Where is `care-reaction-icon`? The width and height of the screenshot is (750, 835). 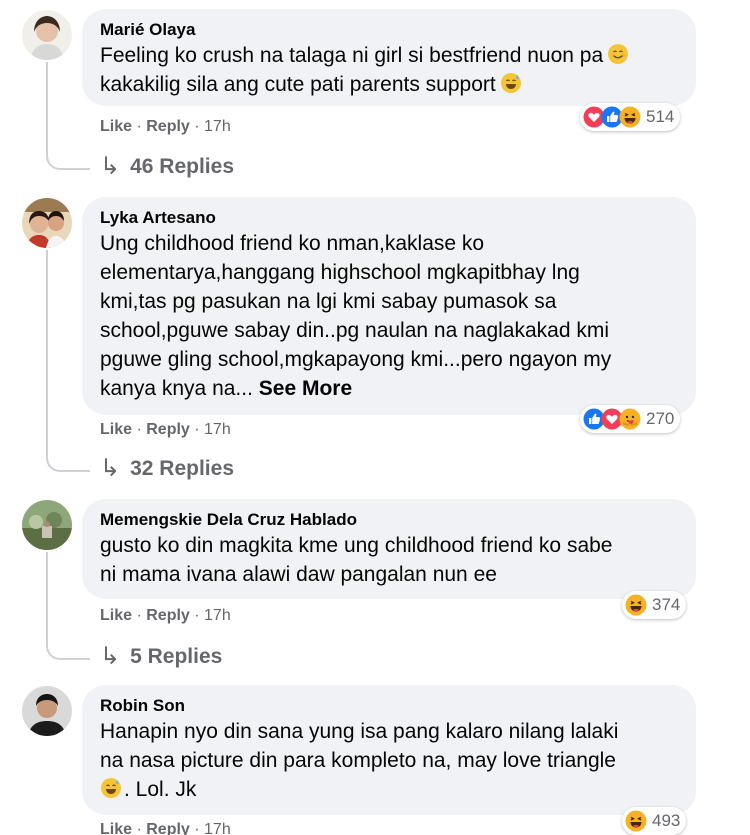 care-reaction-icon is located at coordinates (630, 419).